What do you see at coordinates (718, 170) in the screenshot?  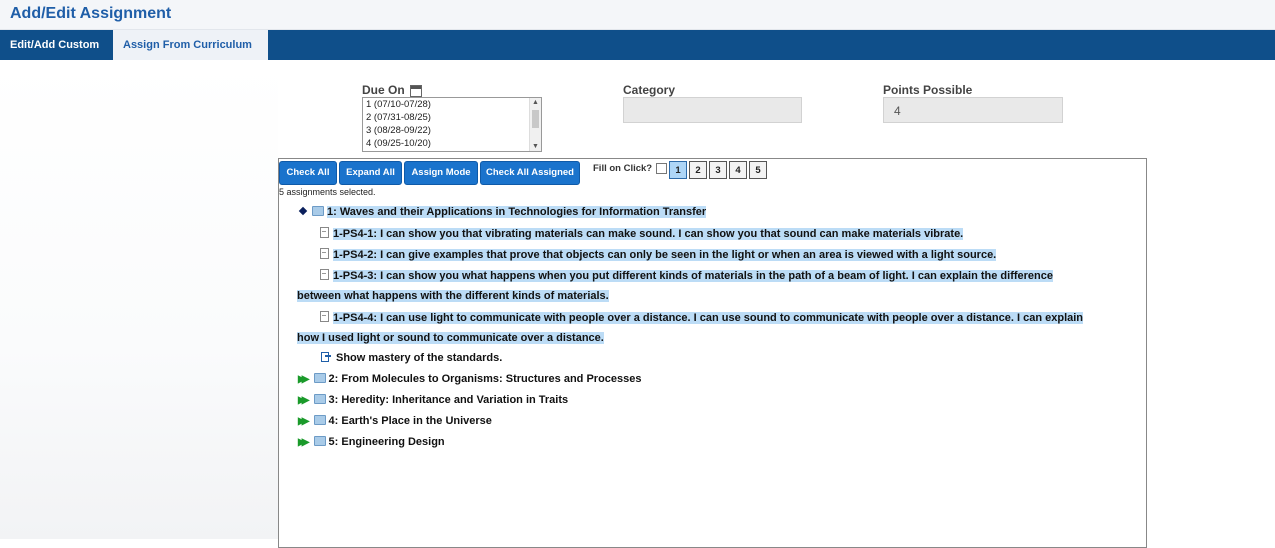 I see `page-button-3: 3` at bounding box center [718, 170].